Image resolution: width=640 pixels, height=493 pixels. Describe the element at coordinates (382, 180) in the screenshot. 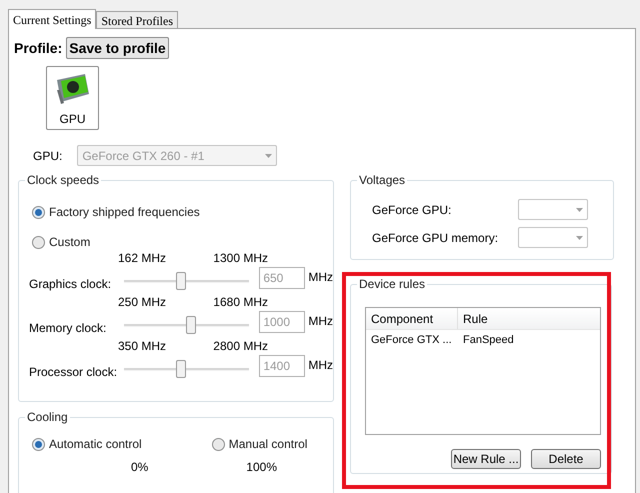

I see `group-title: Voltages` at that location.